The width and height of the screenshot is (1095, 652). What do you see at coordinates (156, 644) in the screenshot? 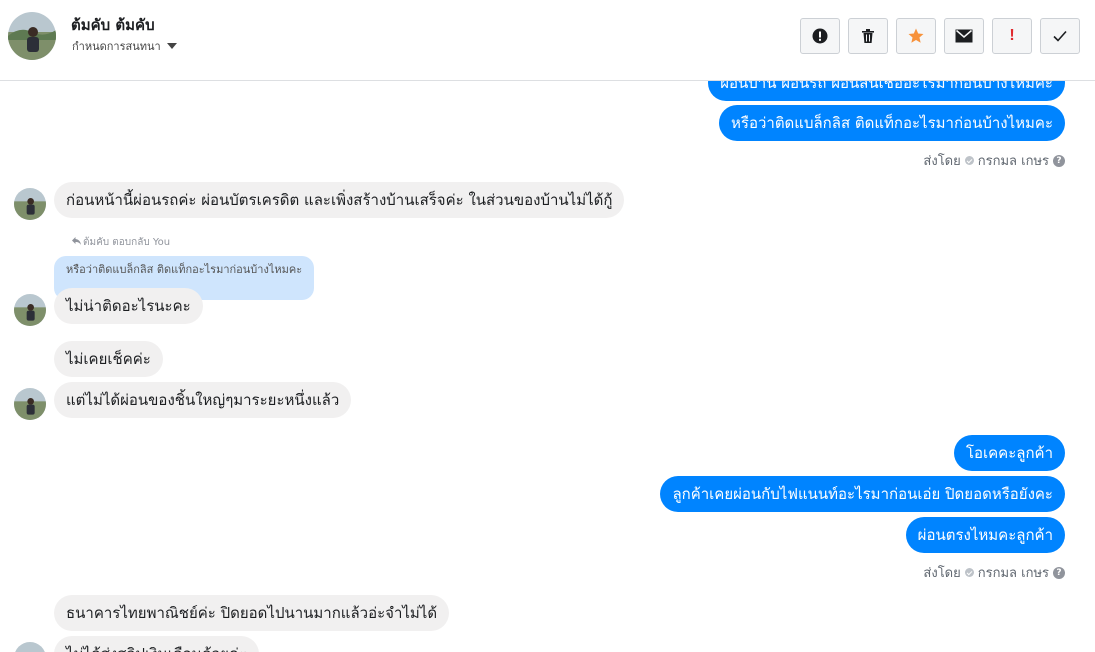
I see `message-bubble-incoming: ไม่ได้ส่งสลิปเงินเดือนด้วยค่ะ` at bounding box center [156, 644].